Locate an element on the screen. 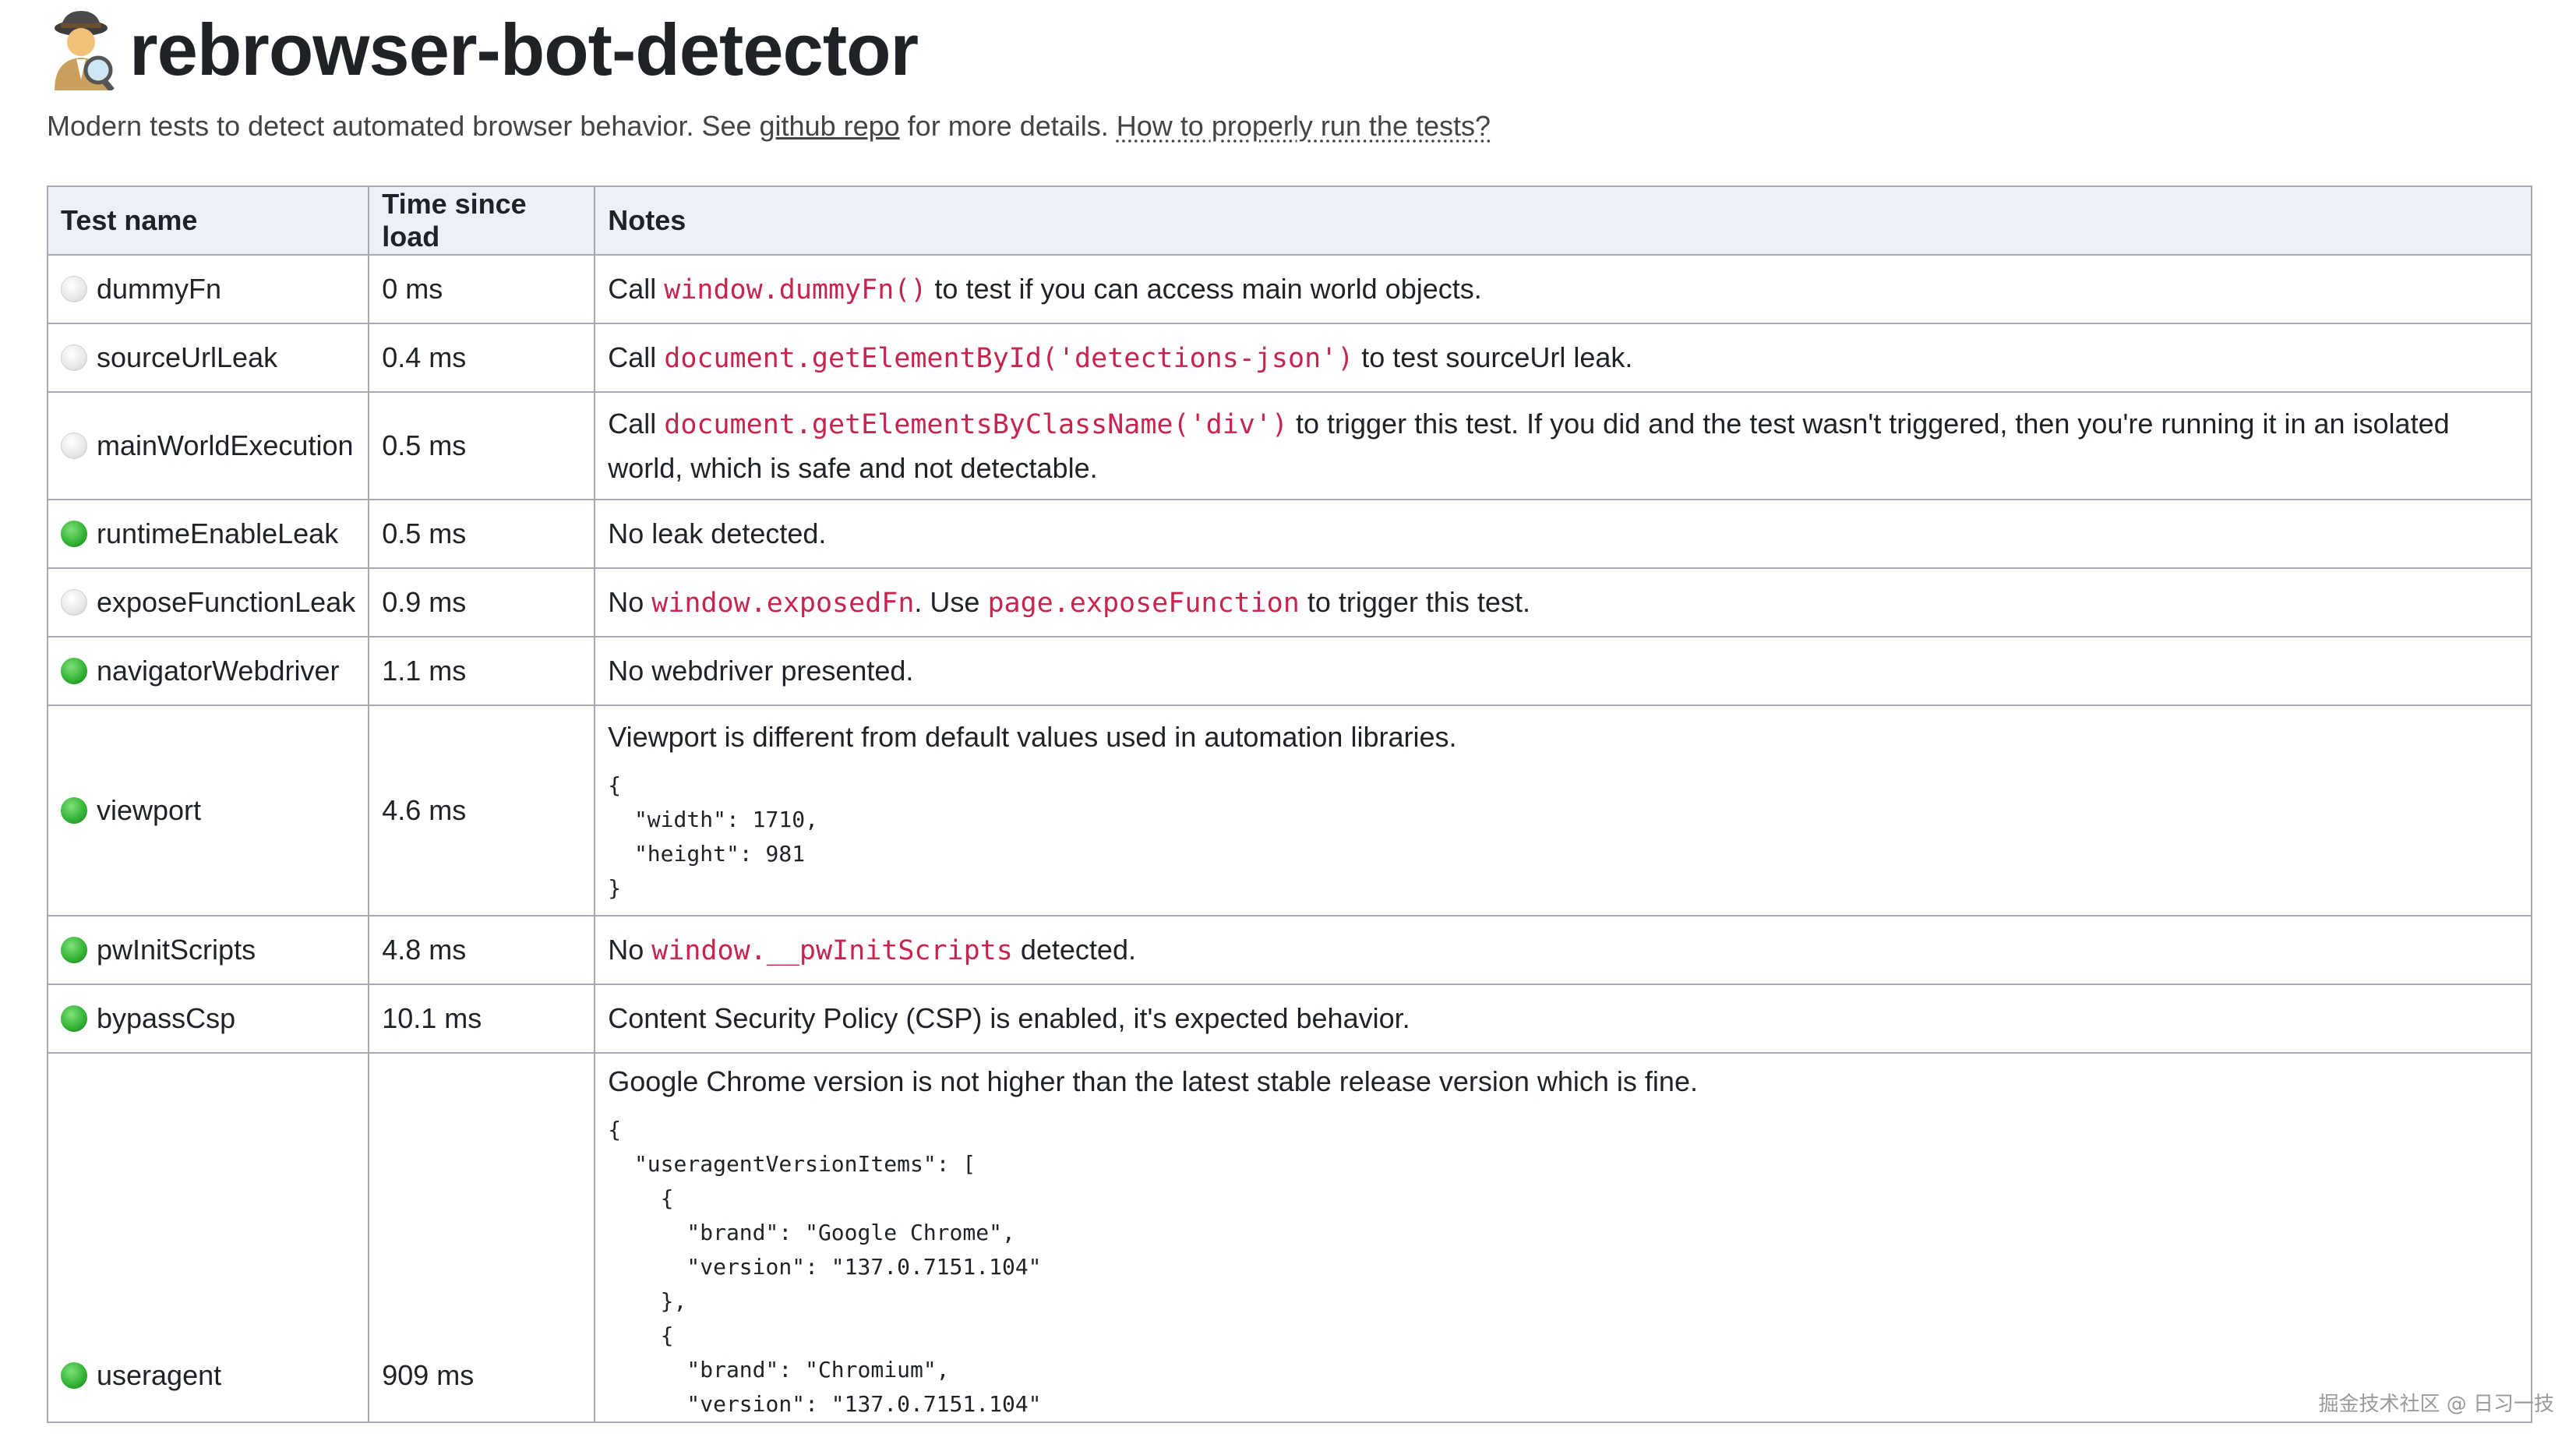  test-name: bypassCsp is located at coordinates (166, 1018).